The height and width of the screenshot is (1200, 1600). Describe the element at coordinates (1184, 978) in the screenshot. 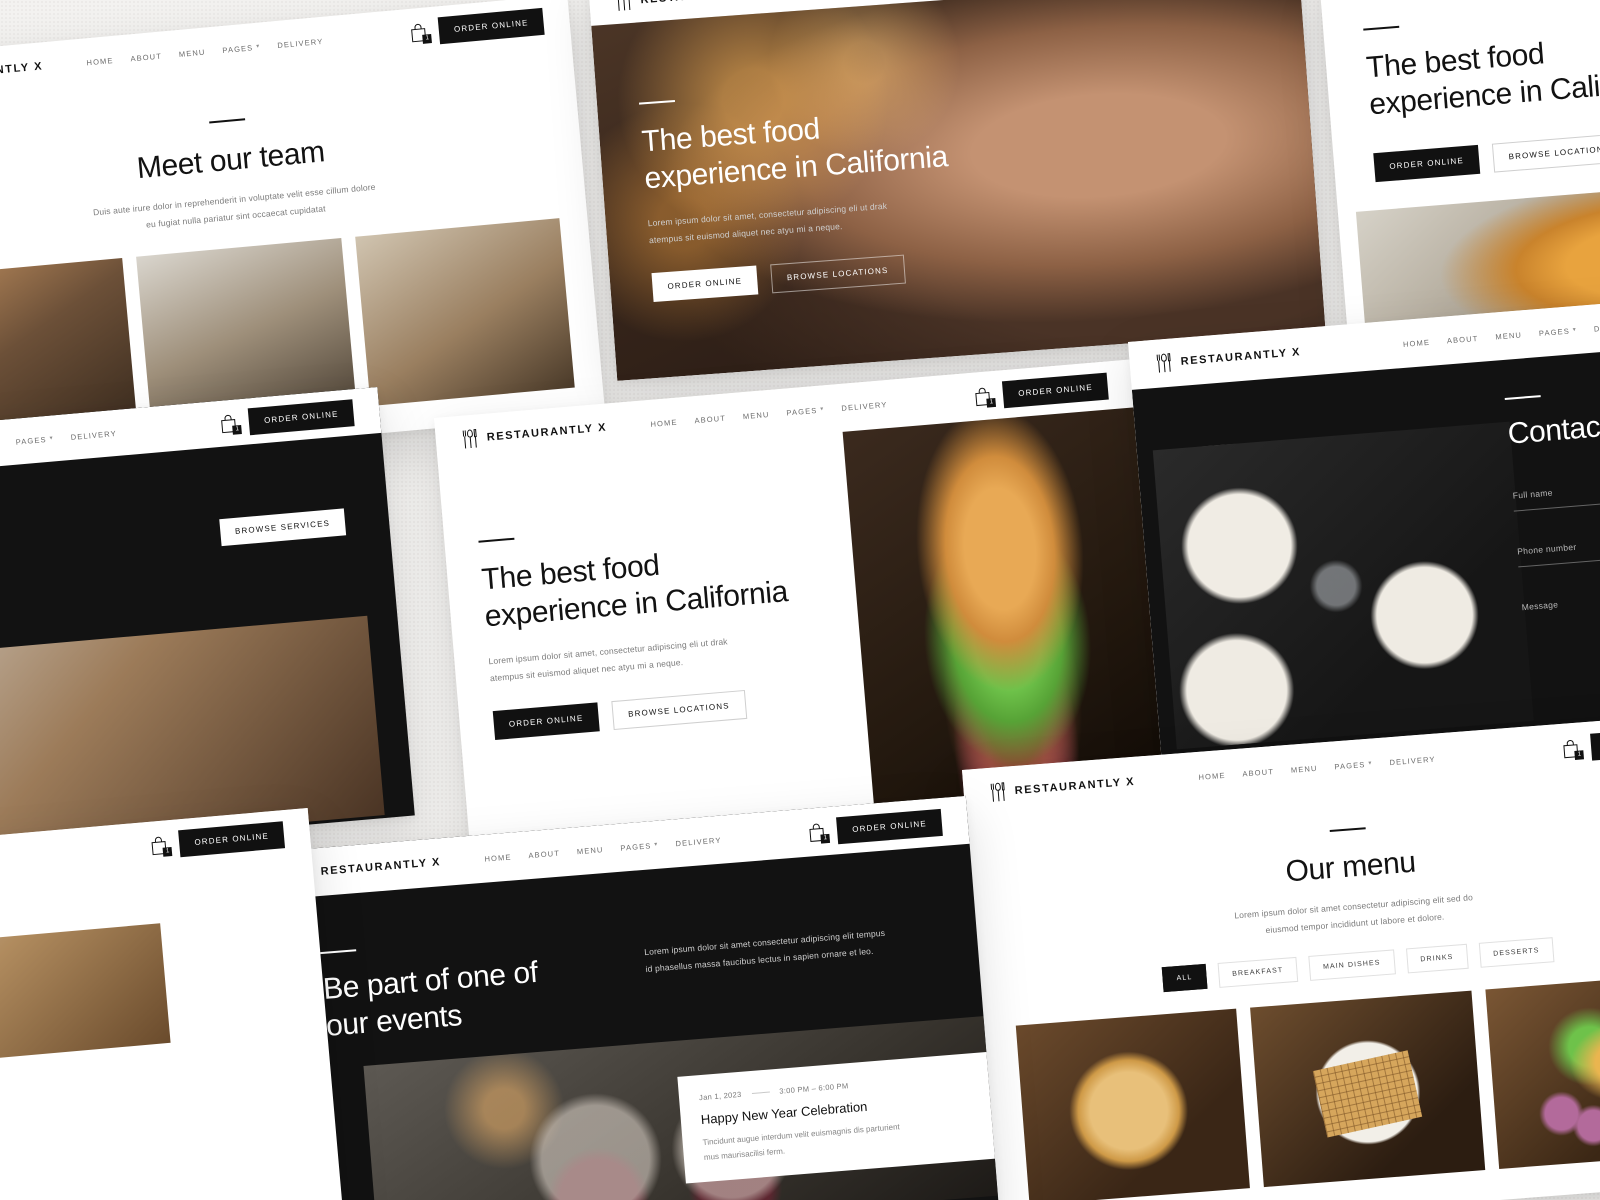

I see `menu-filter-all: ALL` at that location.